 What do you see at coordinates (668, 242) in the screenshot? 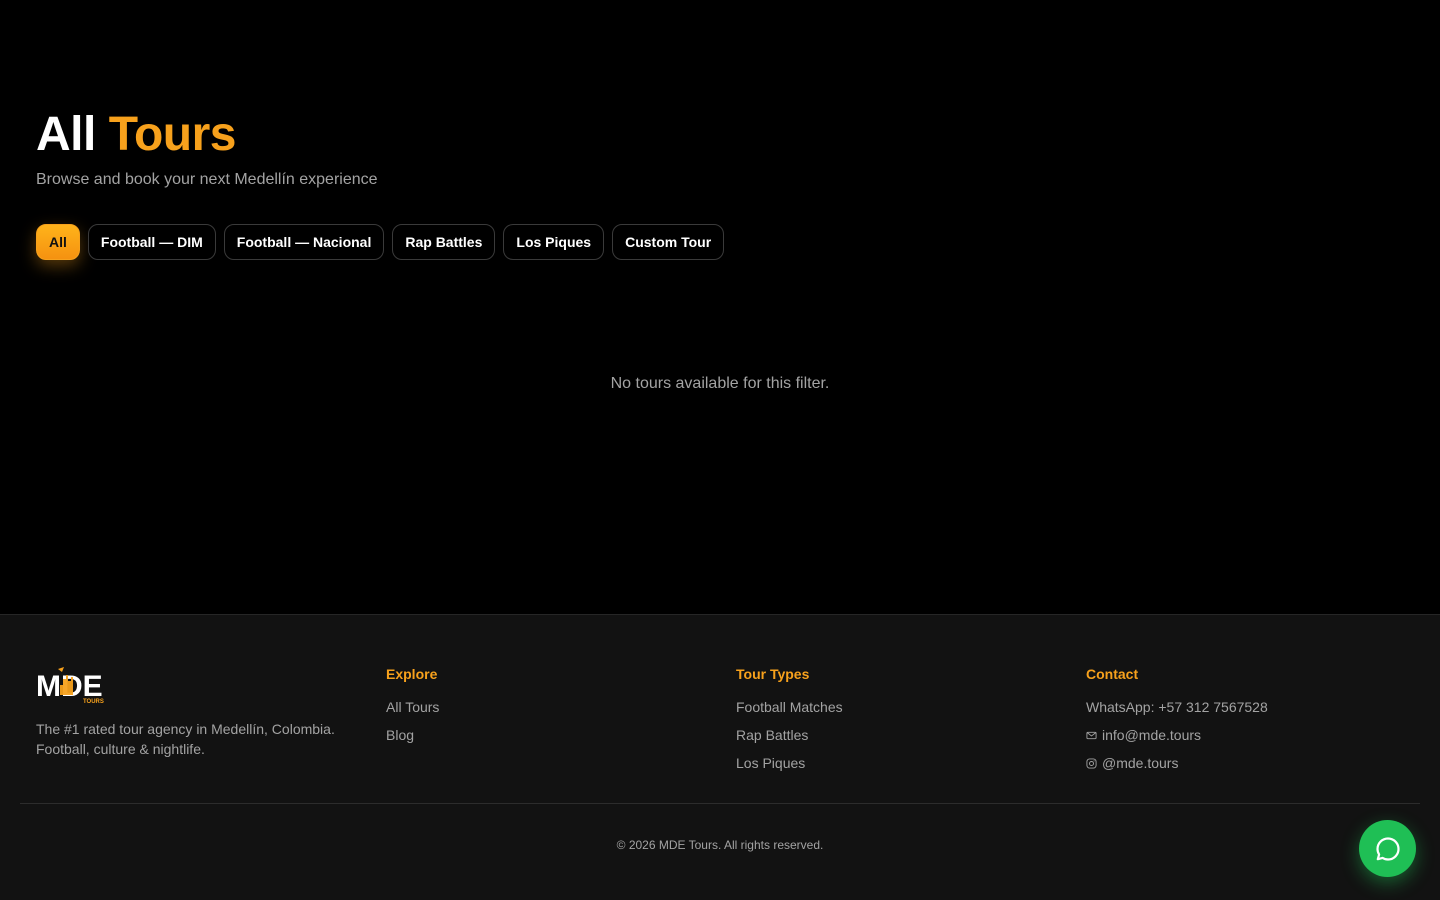
I see `filter-custom-tour: Custom Tour` at bounding box center [668, 242].